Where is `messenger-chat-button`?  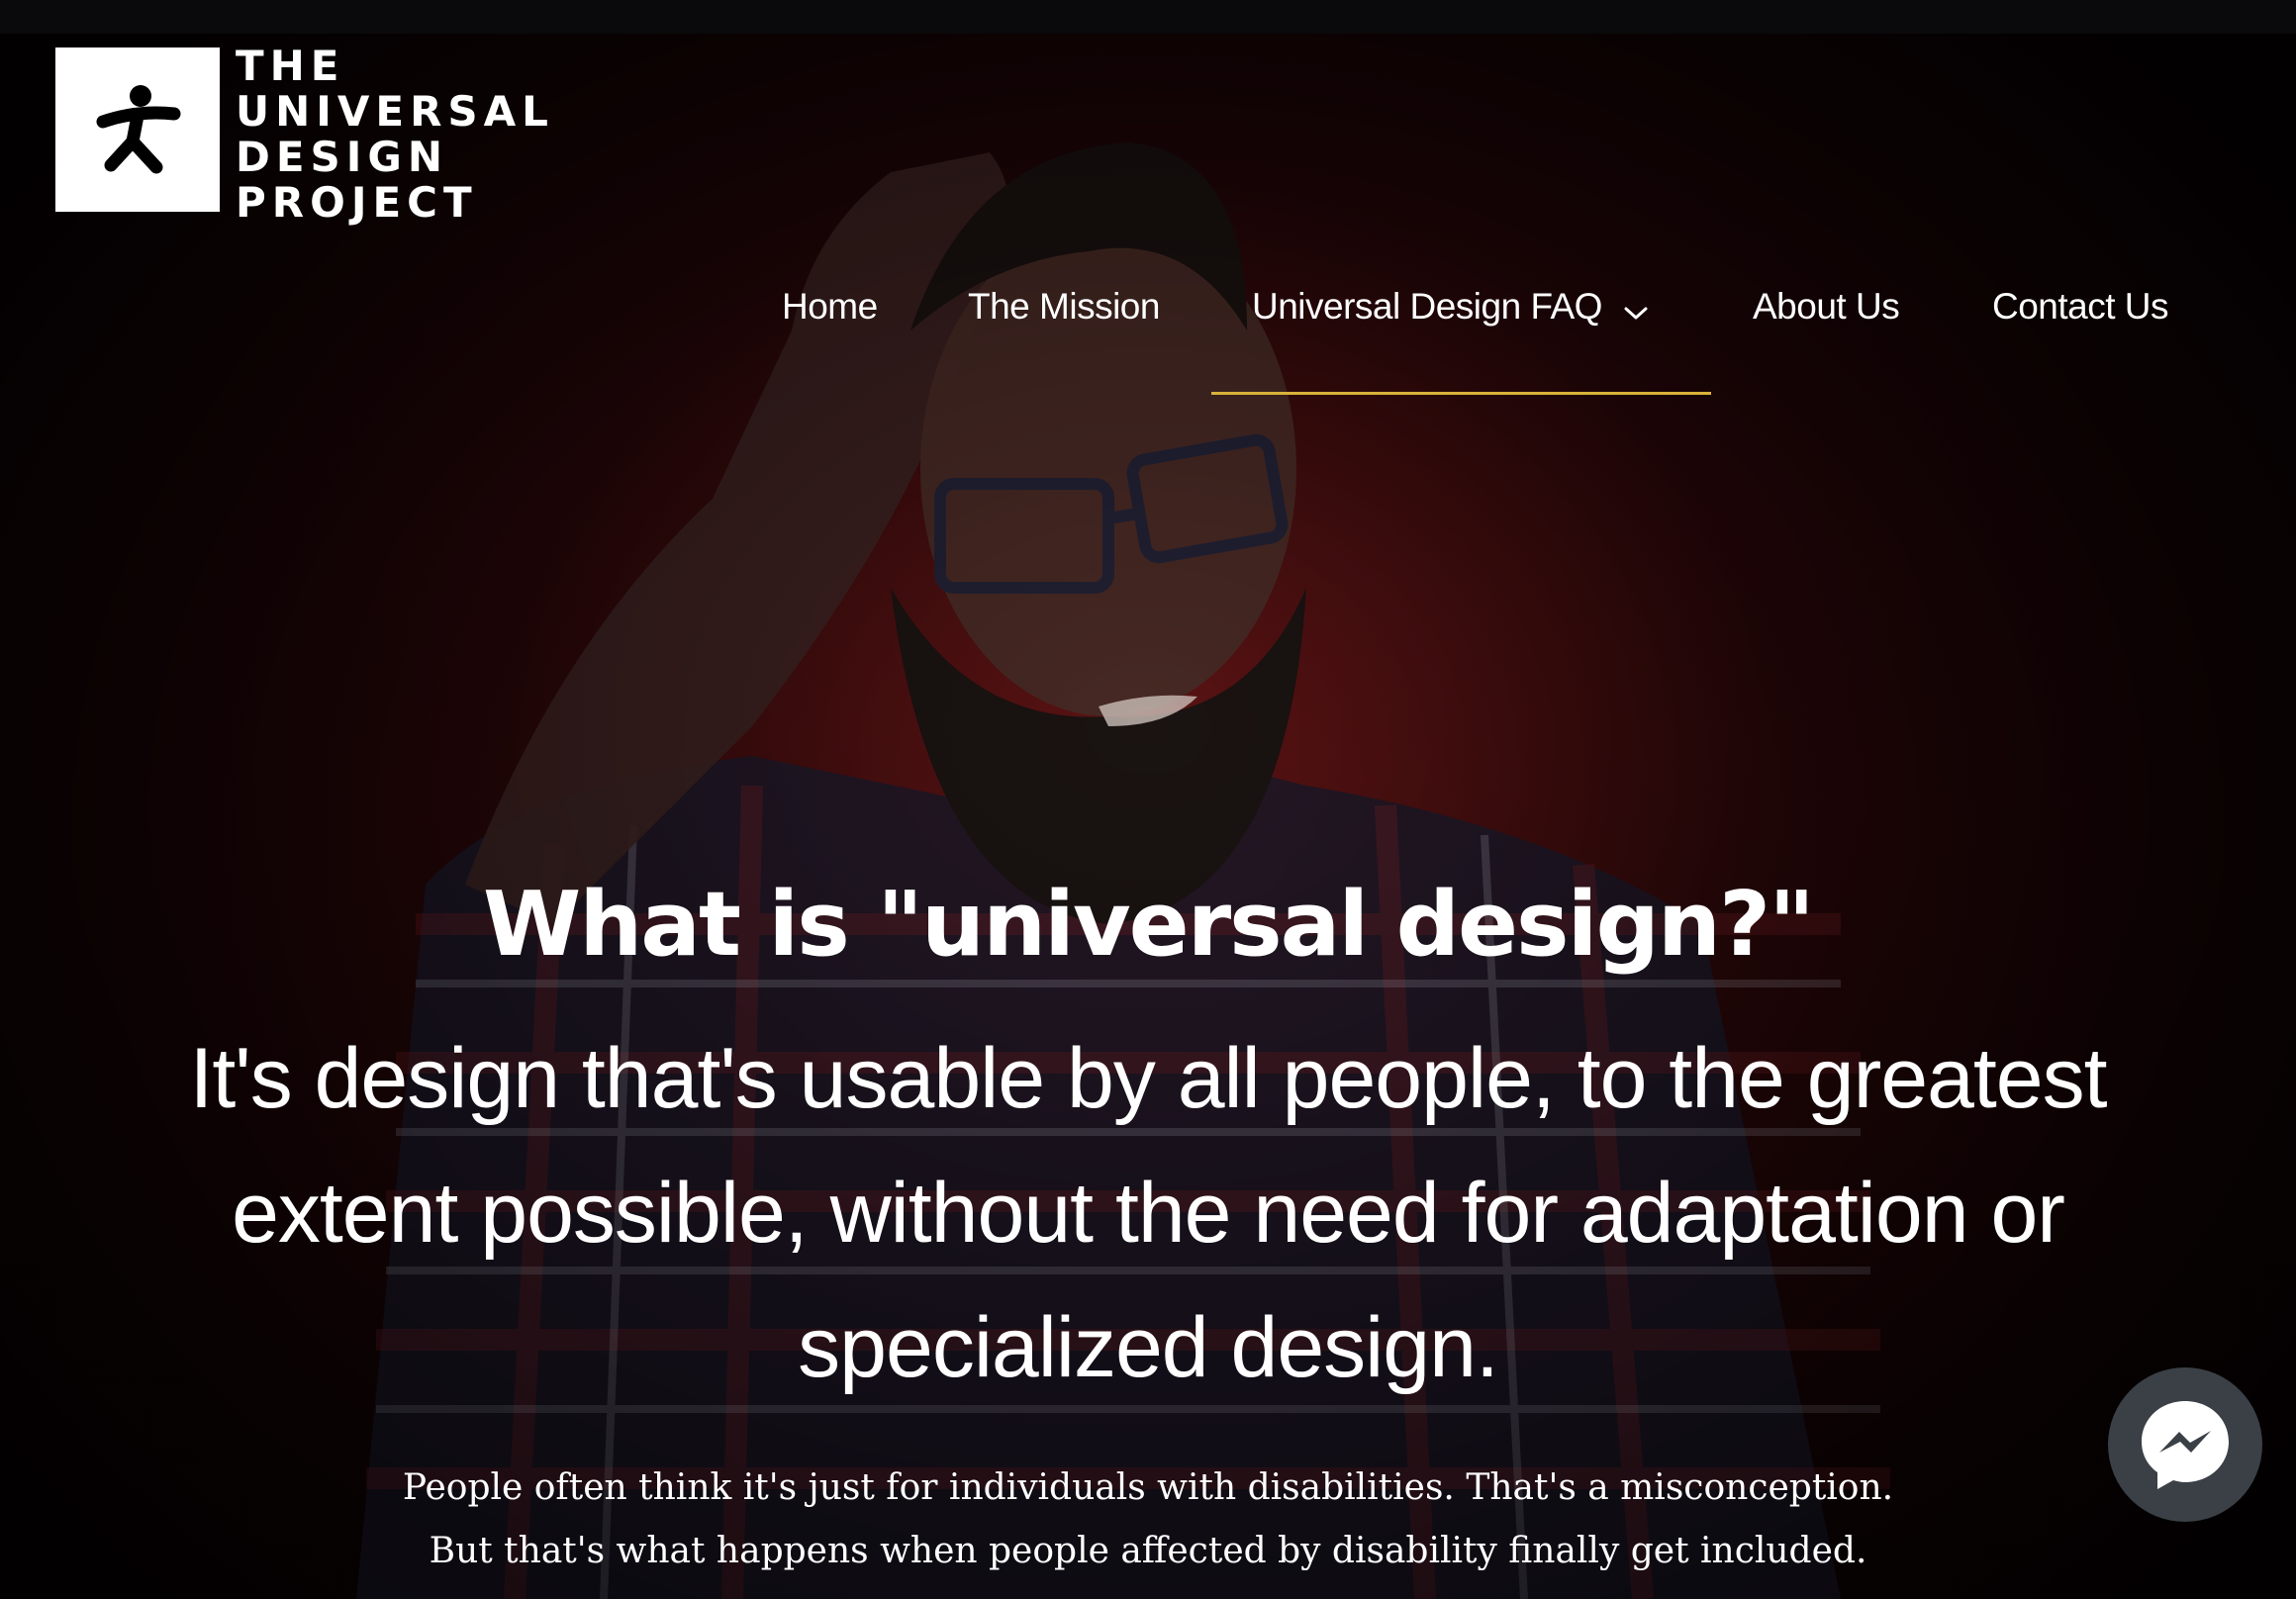
messenger-chat-button is located at coordinates (2185, 1444).